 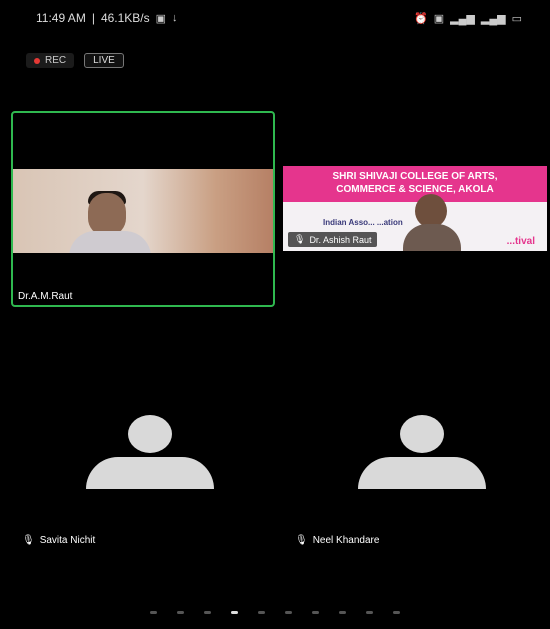 I want to click on banner-line-1: SHRI SHIVAJI COLLEGE OF ARTS,, so click(x=415, y=176).